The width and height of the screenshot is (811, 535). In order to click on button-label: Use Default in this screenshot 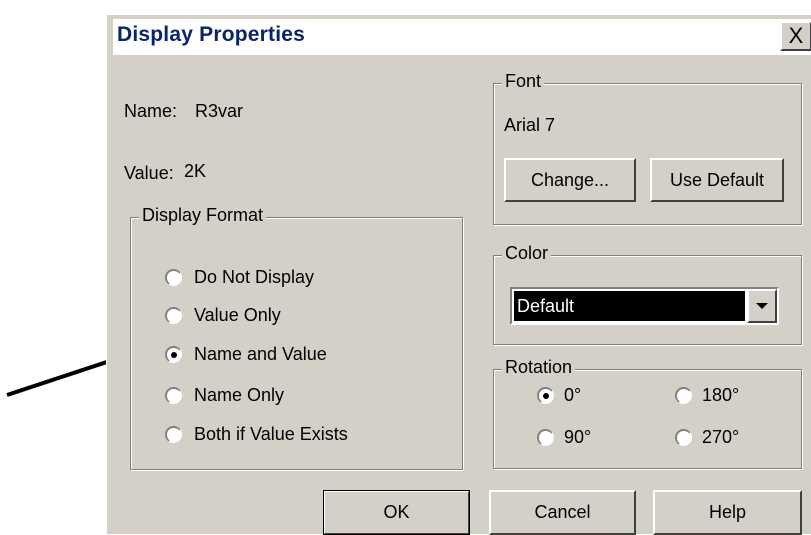, I will do `click(717, 179)`.